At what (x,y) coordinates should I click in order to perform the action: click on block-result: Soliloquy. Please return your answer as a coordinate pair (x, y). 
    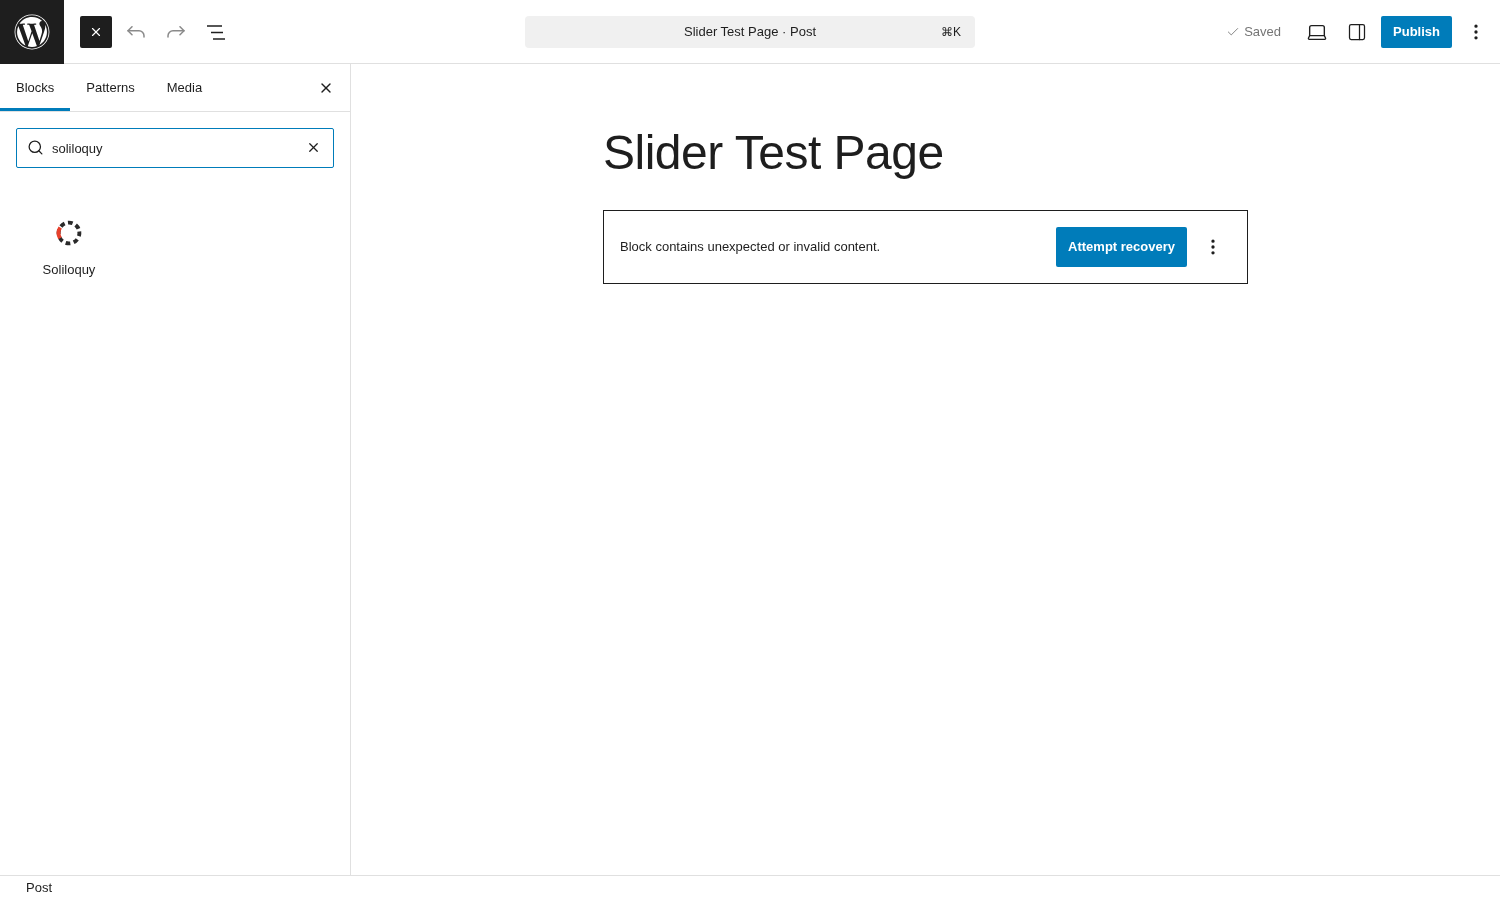
    Looking at the image, I should click on (69, 250).